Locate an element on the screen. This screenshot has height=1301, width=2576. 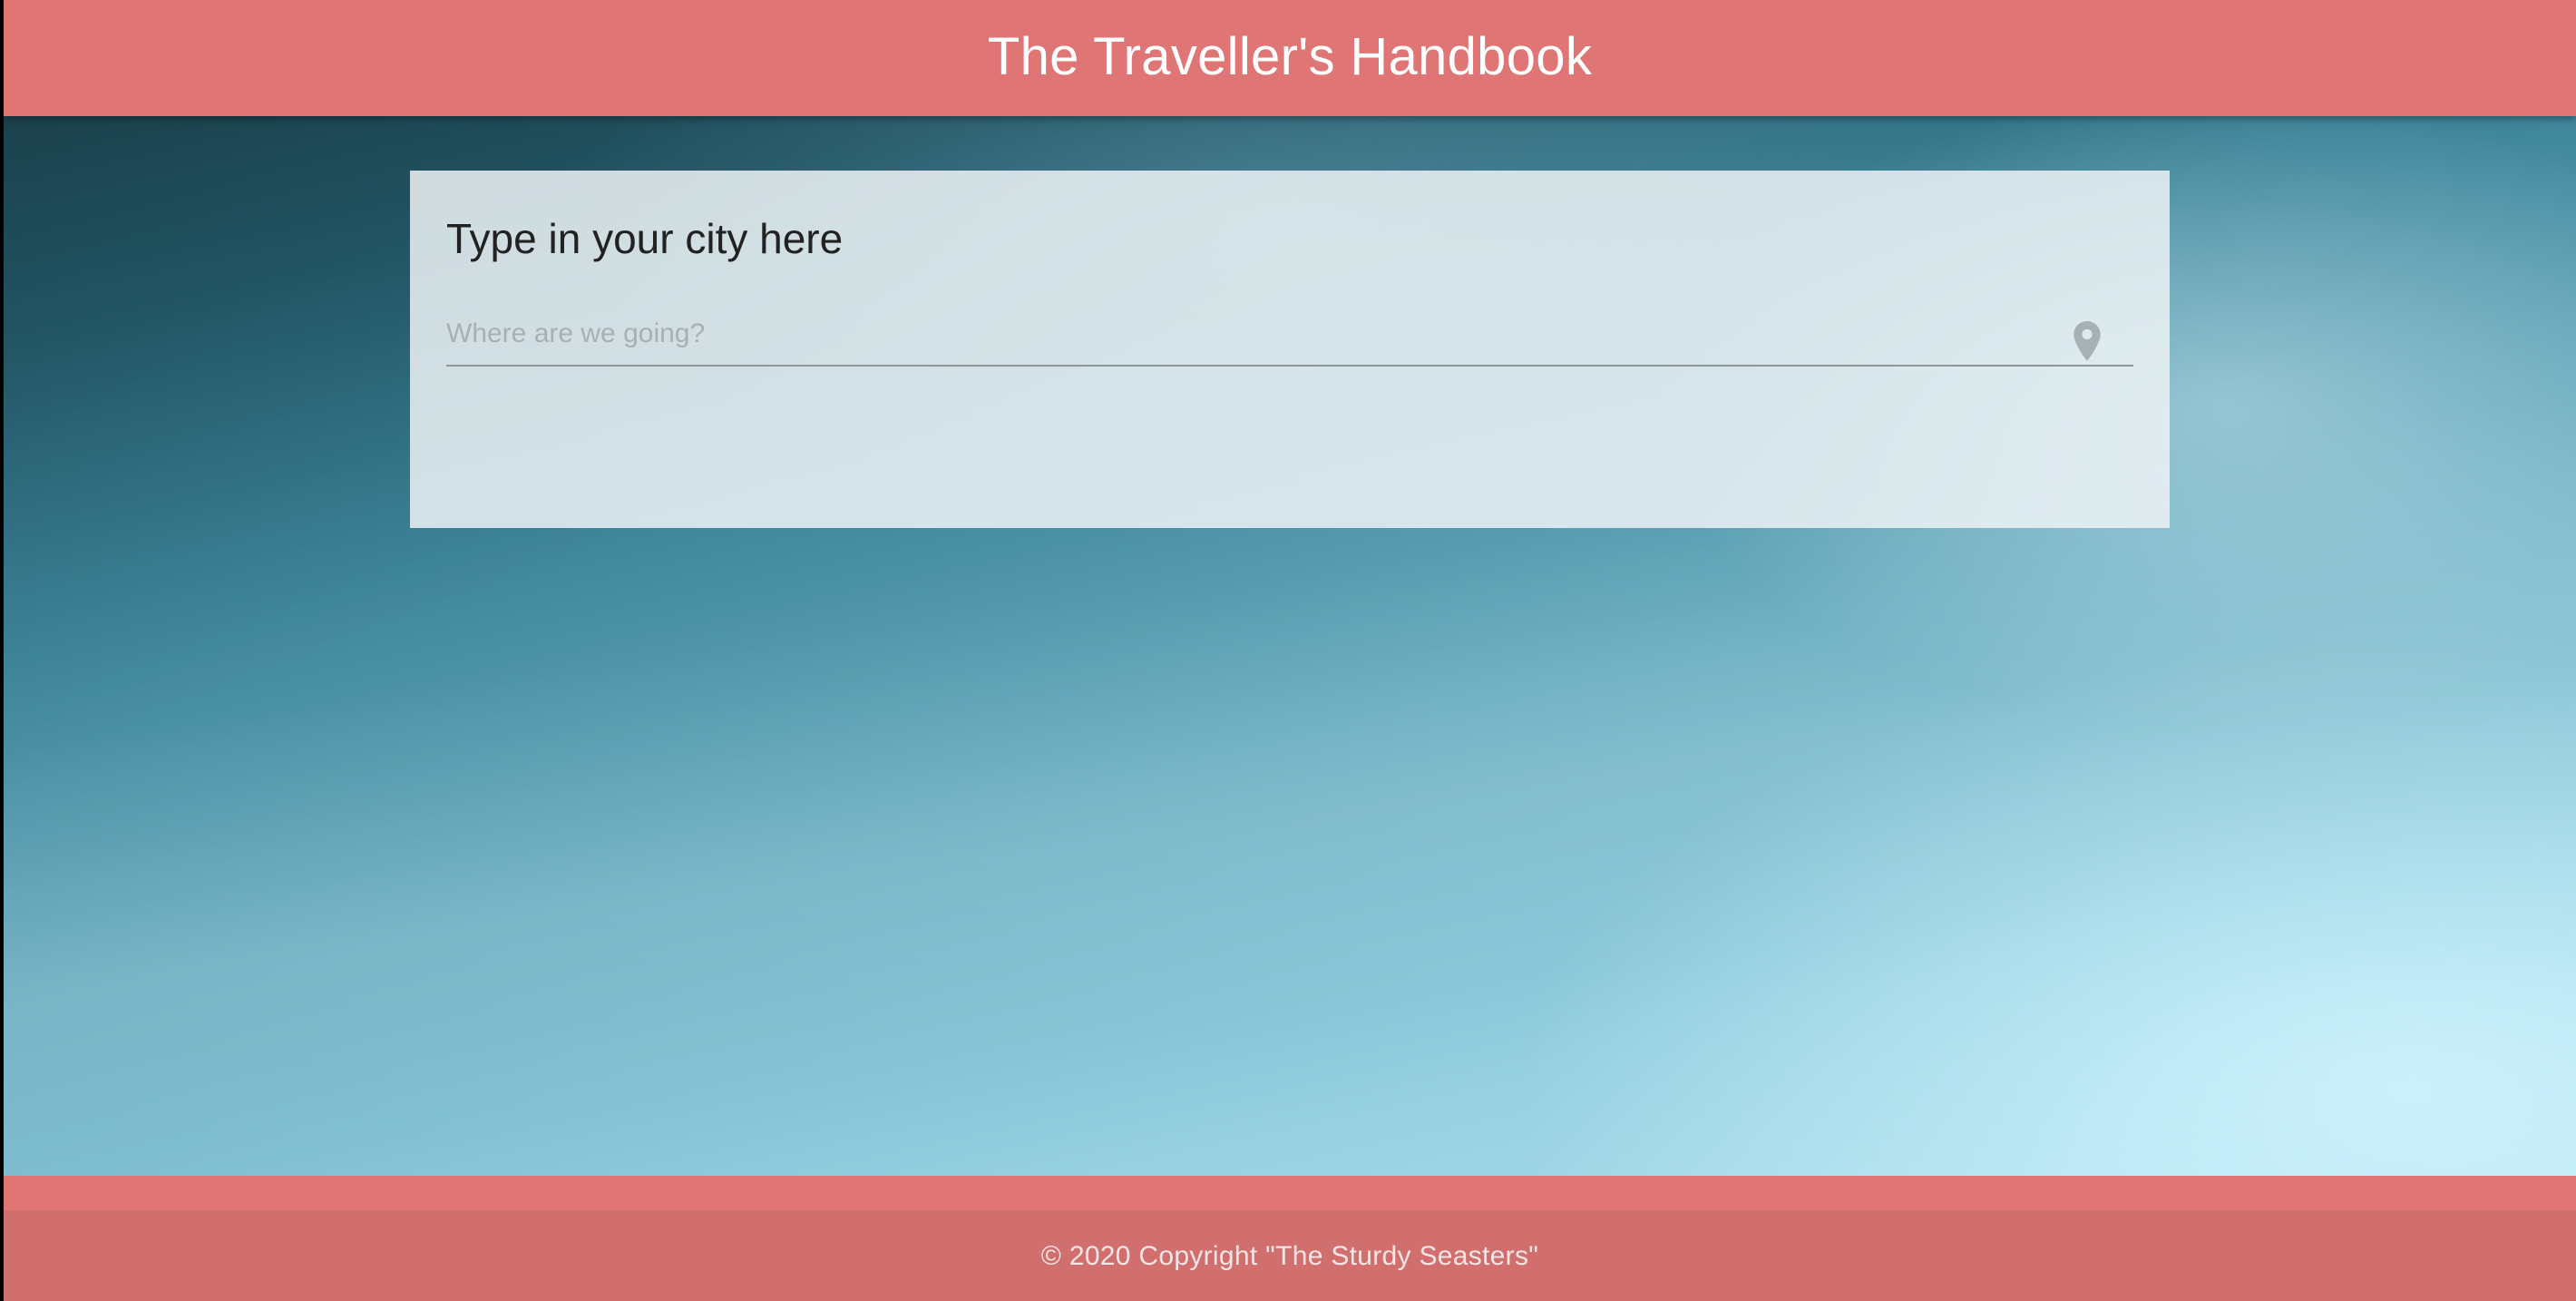
search-heading: Type in your city here is located at coordinates (645, 238).